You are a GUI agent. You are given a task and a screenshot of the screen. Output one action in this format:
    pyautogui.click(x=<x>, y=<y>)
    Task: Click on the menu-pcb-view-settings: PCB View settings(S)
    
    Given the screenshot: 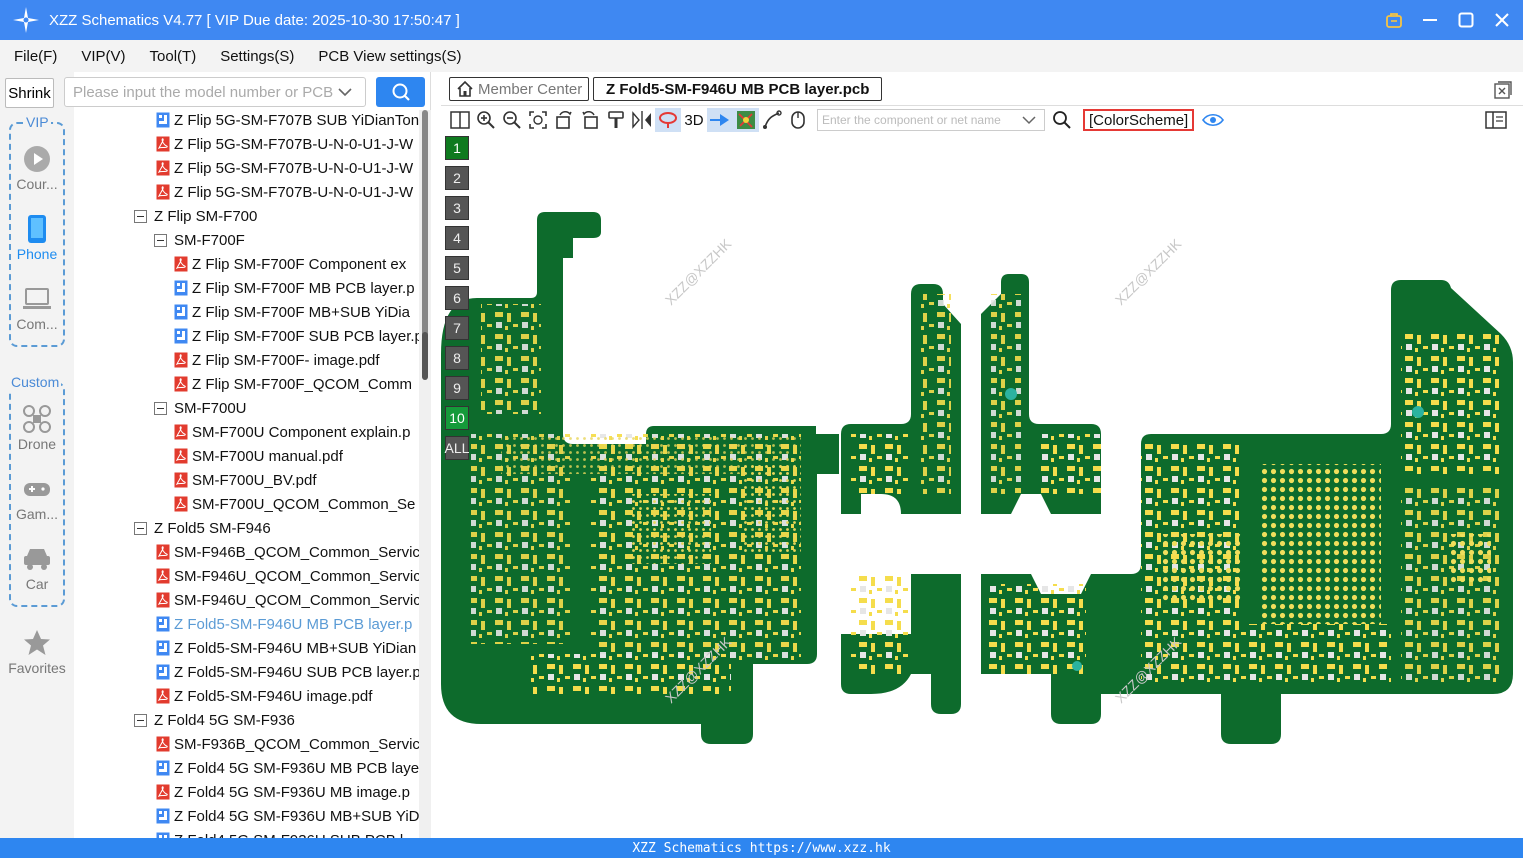 What is the action you would take?
    pyautogui.click(x=389, y=56)
    